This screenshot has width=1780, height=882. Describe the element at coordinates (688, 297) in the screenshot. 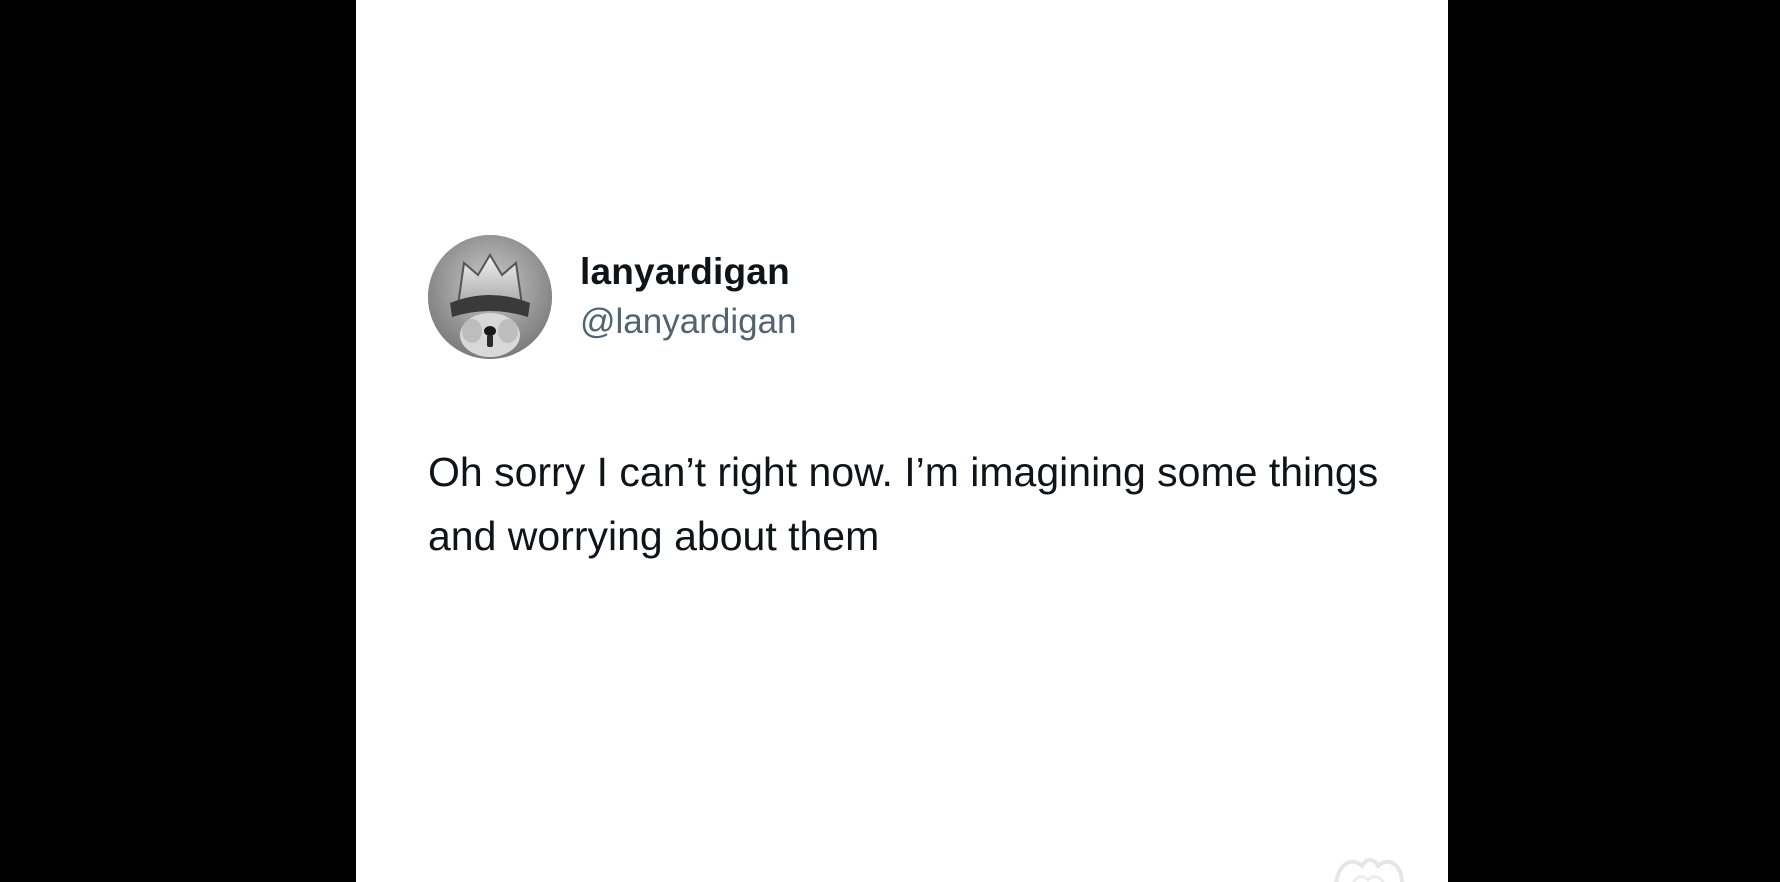

I see `author-names: lanyardigan @lanyardigan` at that location.